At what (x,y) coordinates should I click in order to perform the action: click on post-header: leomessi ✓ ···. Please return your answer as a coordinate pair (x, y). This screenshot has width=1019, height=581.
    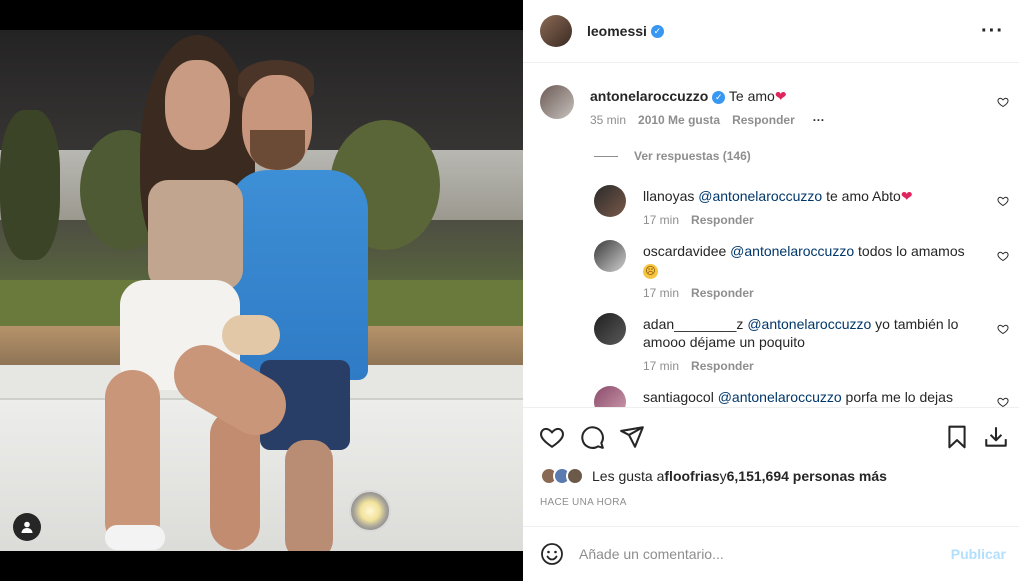
    Looking at the image, I should click on (771, 31).